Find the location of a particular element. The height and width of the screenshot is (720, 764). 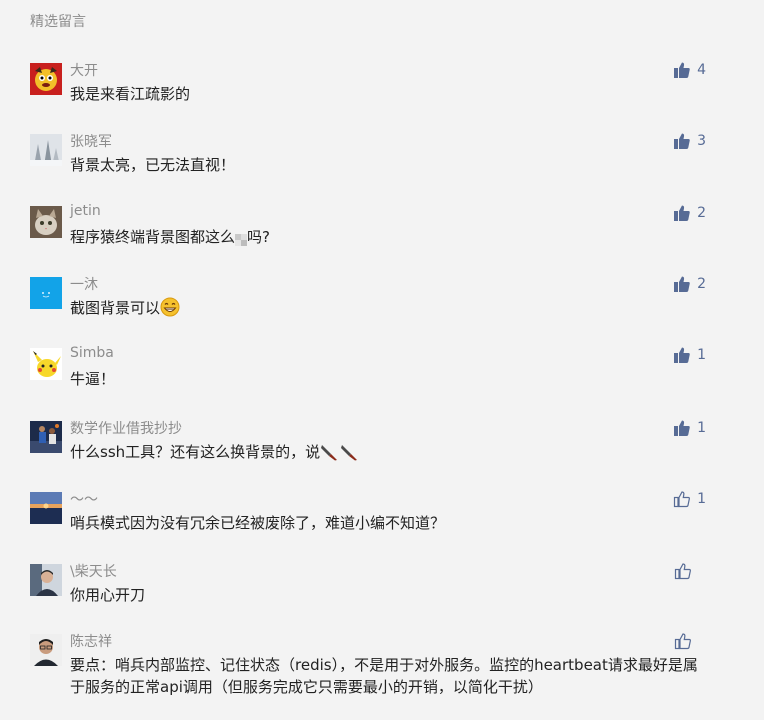

pixelated-image-icon is located at coordinates (241, 241).